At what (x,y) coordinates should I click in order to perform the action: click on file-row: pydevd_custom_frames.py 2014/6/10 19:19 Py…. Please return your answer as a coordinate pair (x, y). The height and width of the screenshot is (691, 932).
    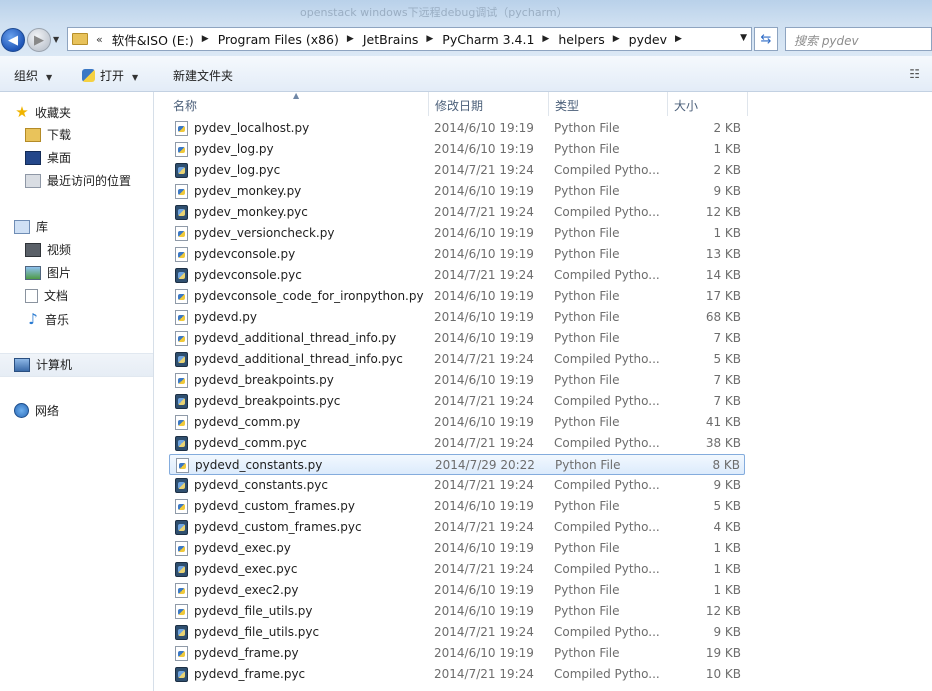
    Looking at the image, I should click on (457, 506).